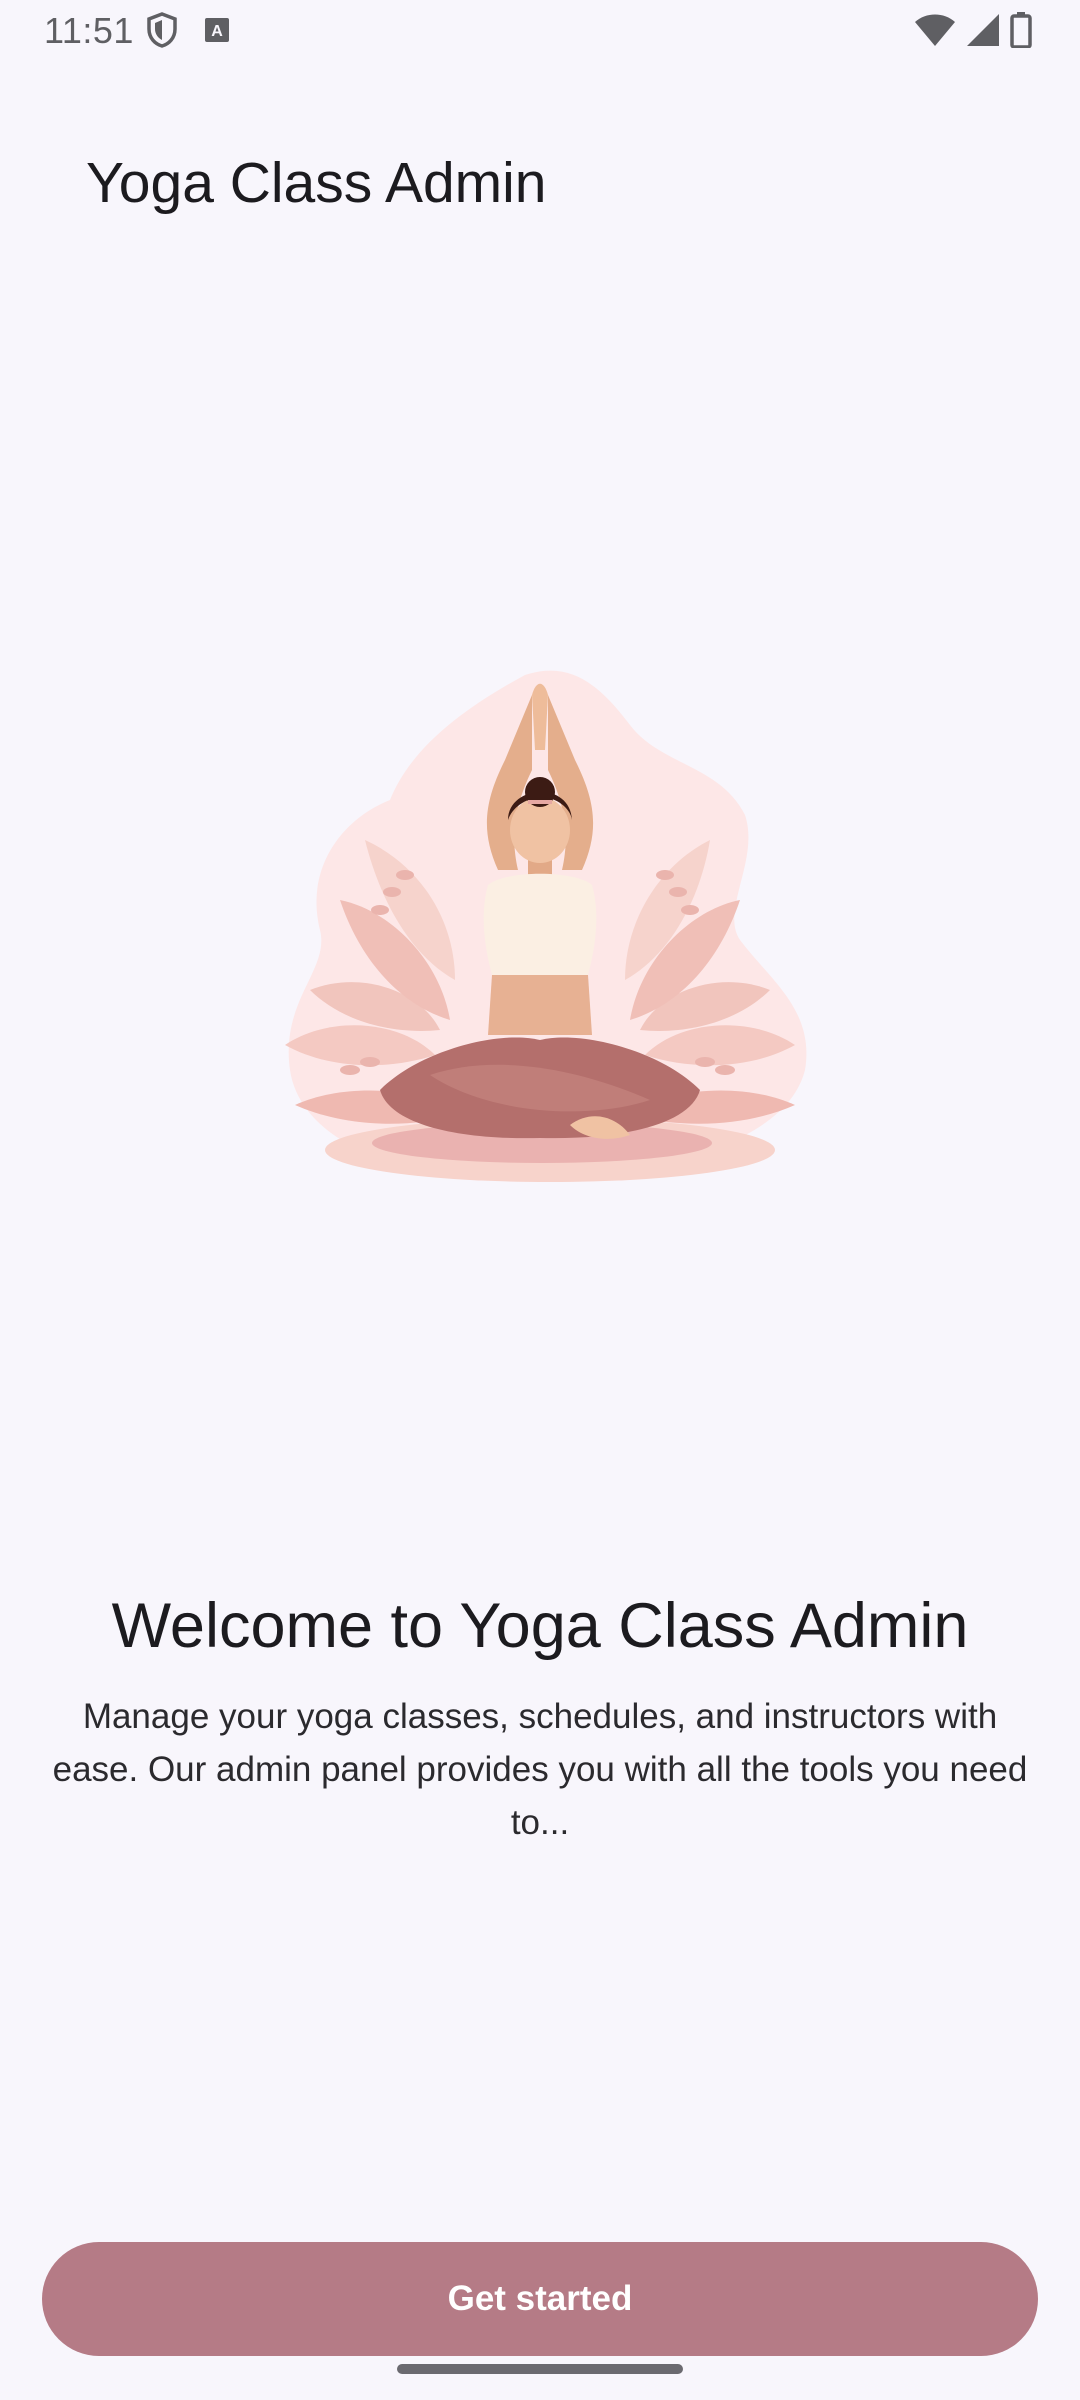  I want to click on status-bar: 11:51 A, so click(540, 31).